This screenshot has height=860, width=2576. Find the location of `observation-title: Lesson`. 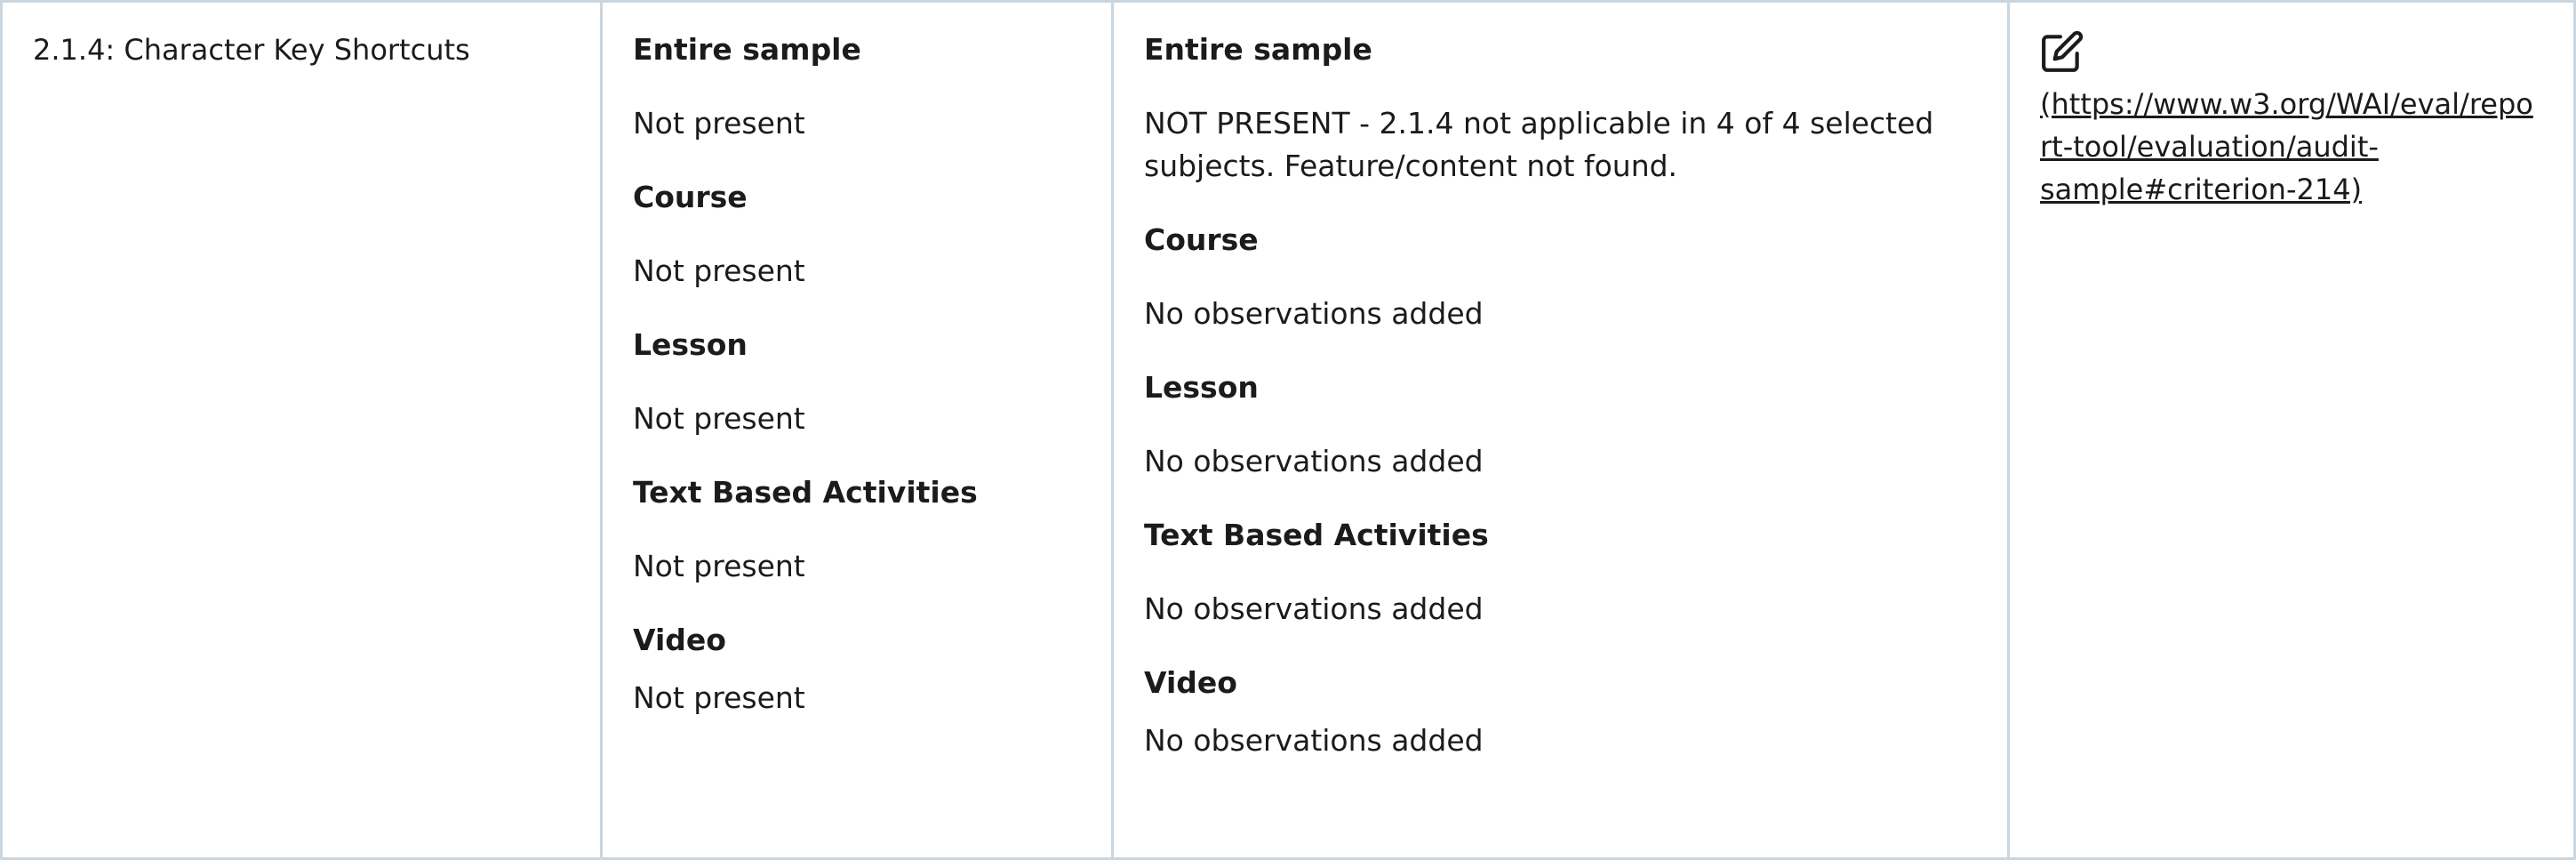

observation-title: Lesson is located at coordinates (1201, 387).